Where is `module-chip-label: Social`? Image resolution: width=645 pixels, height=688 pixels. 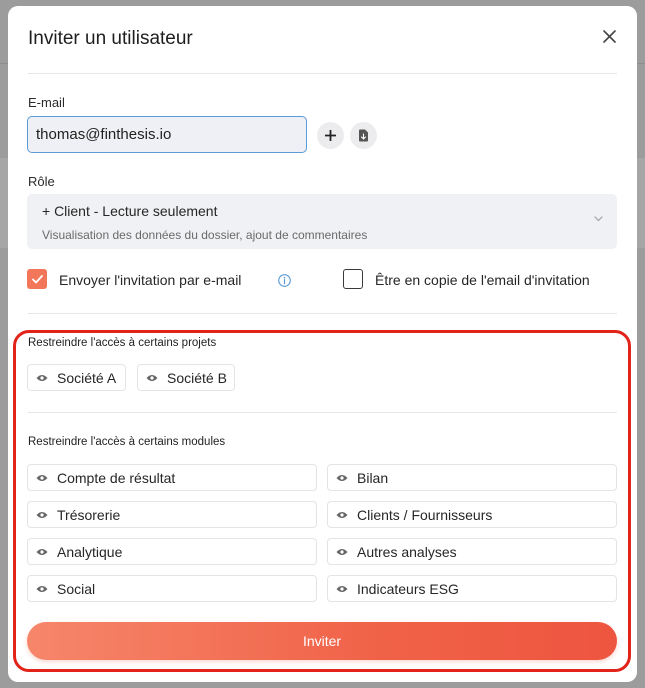
module-chip-label: Social is located at coordinates (76, 588).